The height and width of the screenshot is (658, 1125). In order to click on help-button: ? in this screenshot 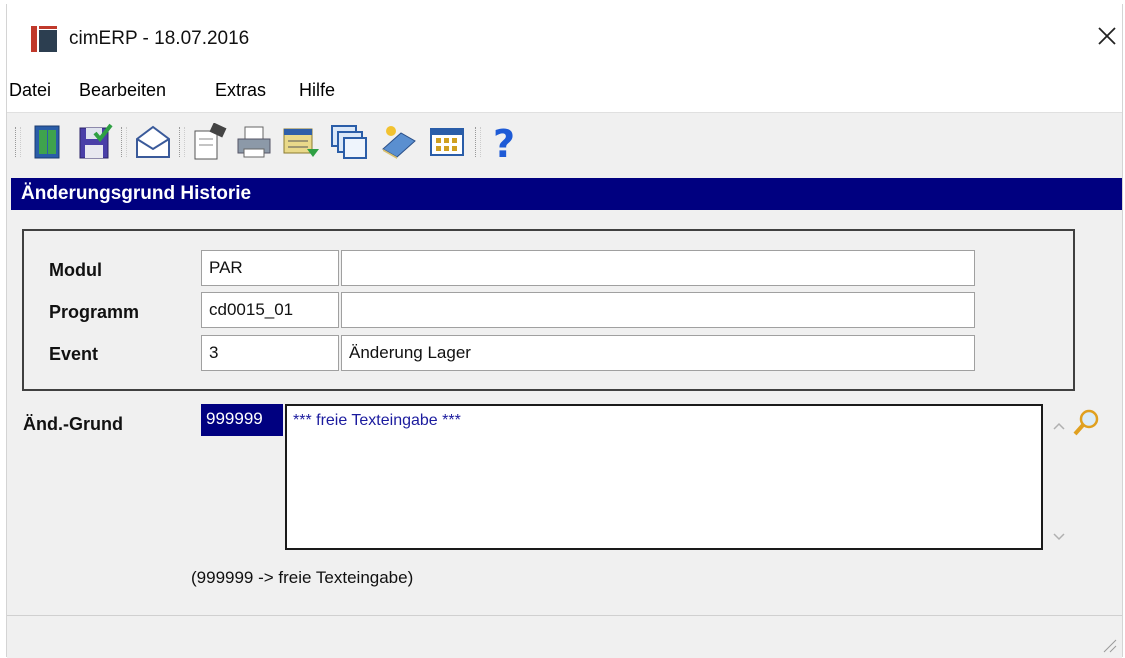, I will do `click(505, 144)`.